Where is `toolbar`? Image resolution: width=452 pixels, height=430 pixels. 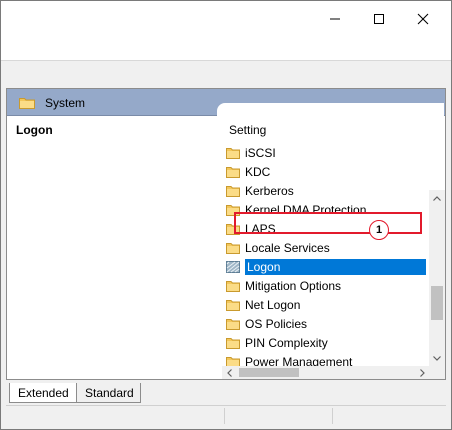 toolbar is located at coordinates (226, 74).